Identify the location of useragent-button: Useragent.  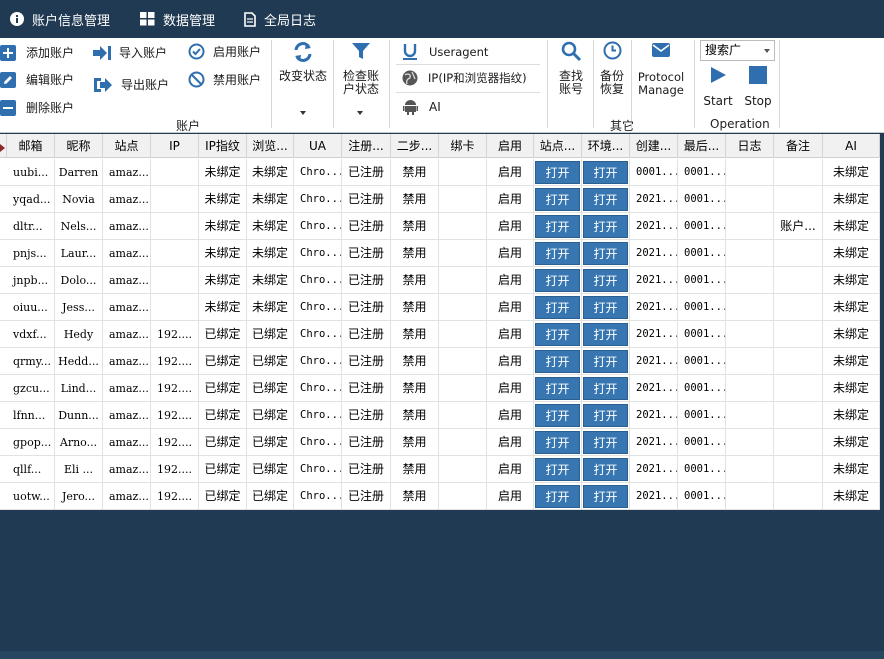
(445, 51).